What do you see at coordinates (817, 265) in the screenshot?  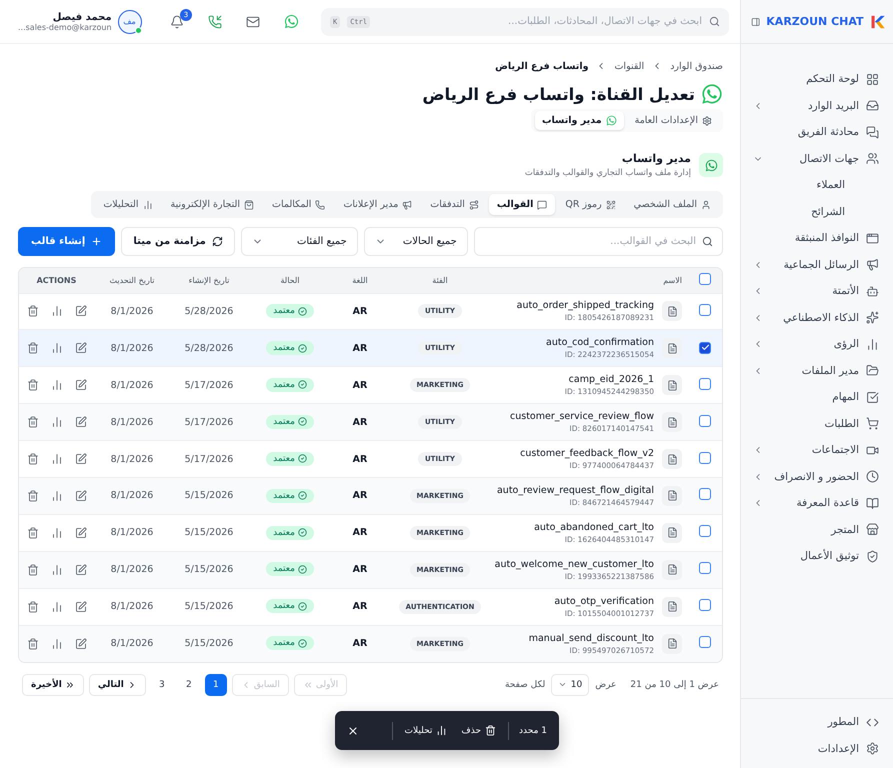 I see `nav-item: الرسائل الجماعية` at bounding box center [817, 265].